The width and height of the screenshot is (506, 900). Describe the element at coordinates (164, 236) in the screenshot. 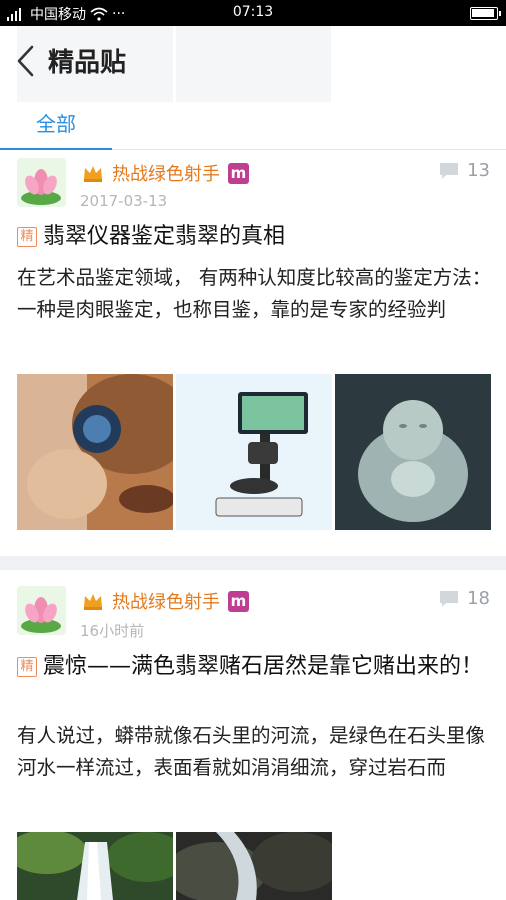

I see `post-title-text: 翡翠仪器鉴定翡翠的真相` at that location.